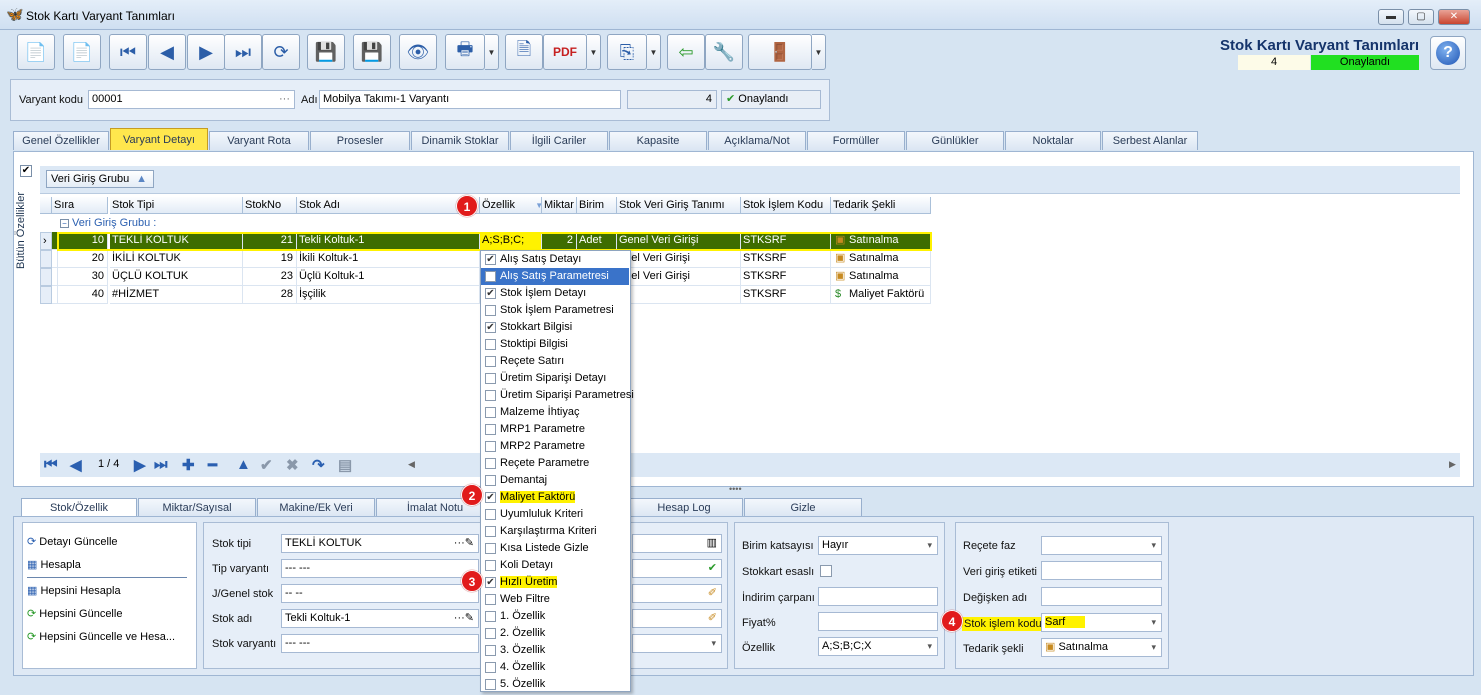 The height and width of the screenshot is (695, 1481). I want to click on dropdown-item: Malzeme İhtiyaç, so click(555, 412).